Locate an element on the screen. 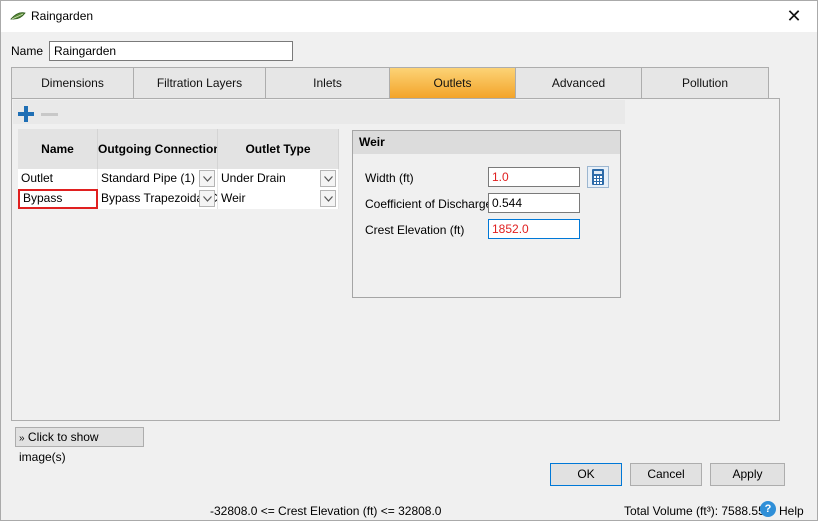 The width and height of the screenshot is (818, 521). minus-icon is located at coordinates (49, 114).